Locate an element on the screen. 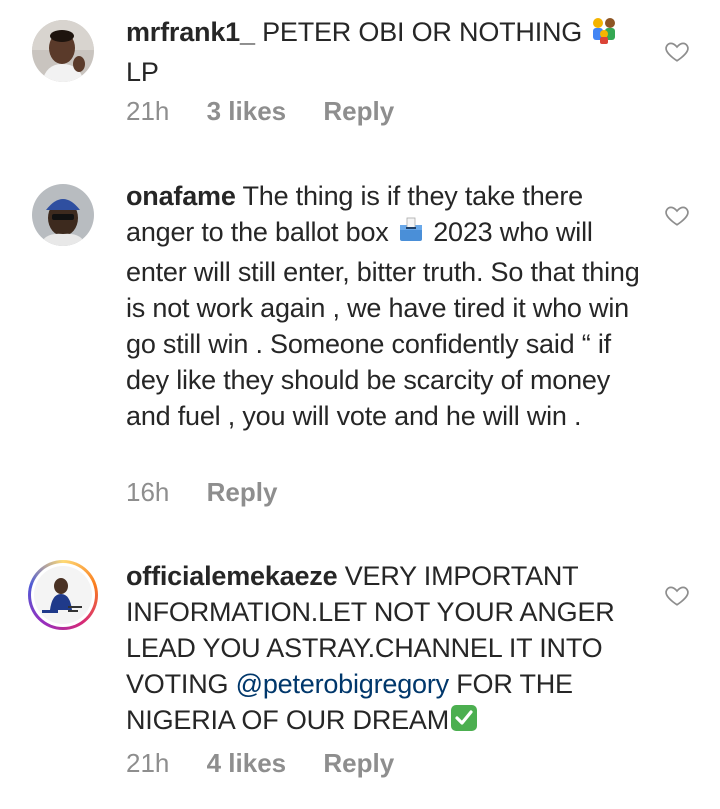 This screenshot has height=809, width=720. comment-meta: 21h 3 likes Reply is located at coordinates (275, 111).